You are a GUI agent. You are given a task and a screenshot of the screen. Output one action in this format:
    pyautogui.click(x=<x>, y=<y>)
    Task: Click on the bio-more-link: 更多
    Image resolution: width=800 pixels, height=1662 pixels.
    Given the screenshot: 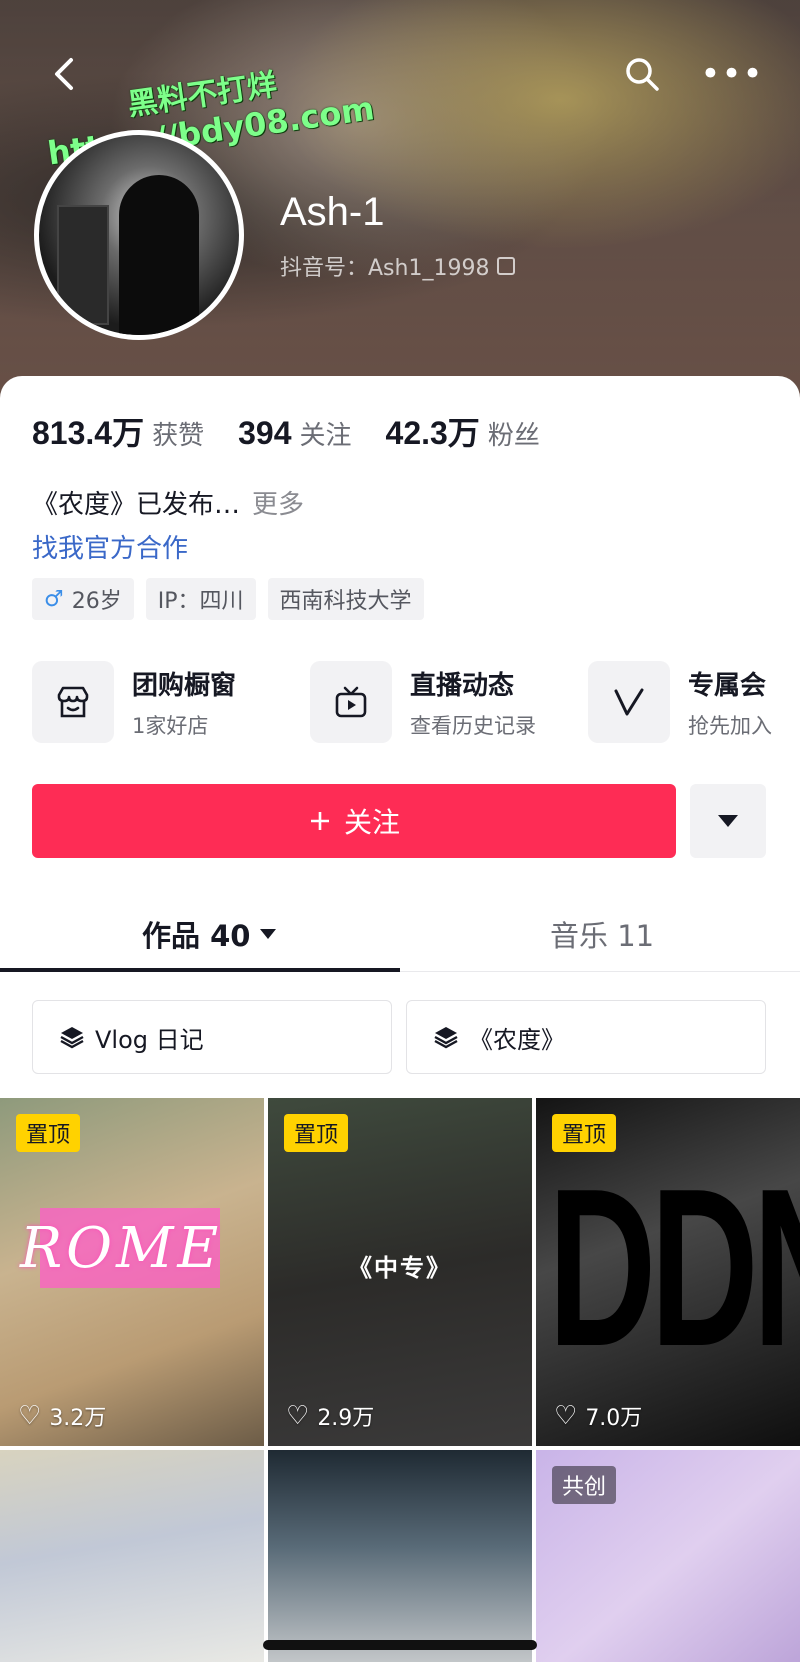 What is the action you would take?
    pyautogui.click(x=278, y=505)
    